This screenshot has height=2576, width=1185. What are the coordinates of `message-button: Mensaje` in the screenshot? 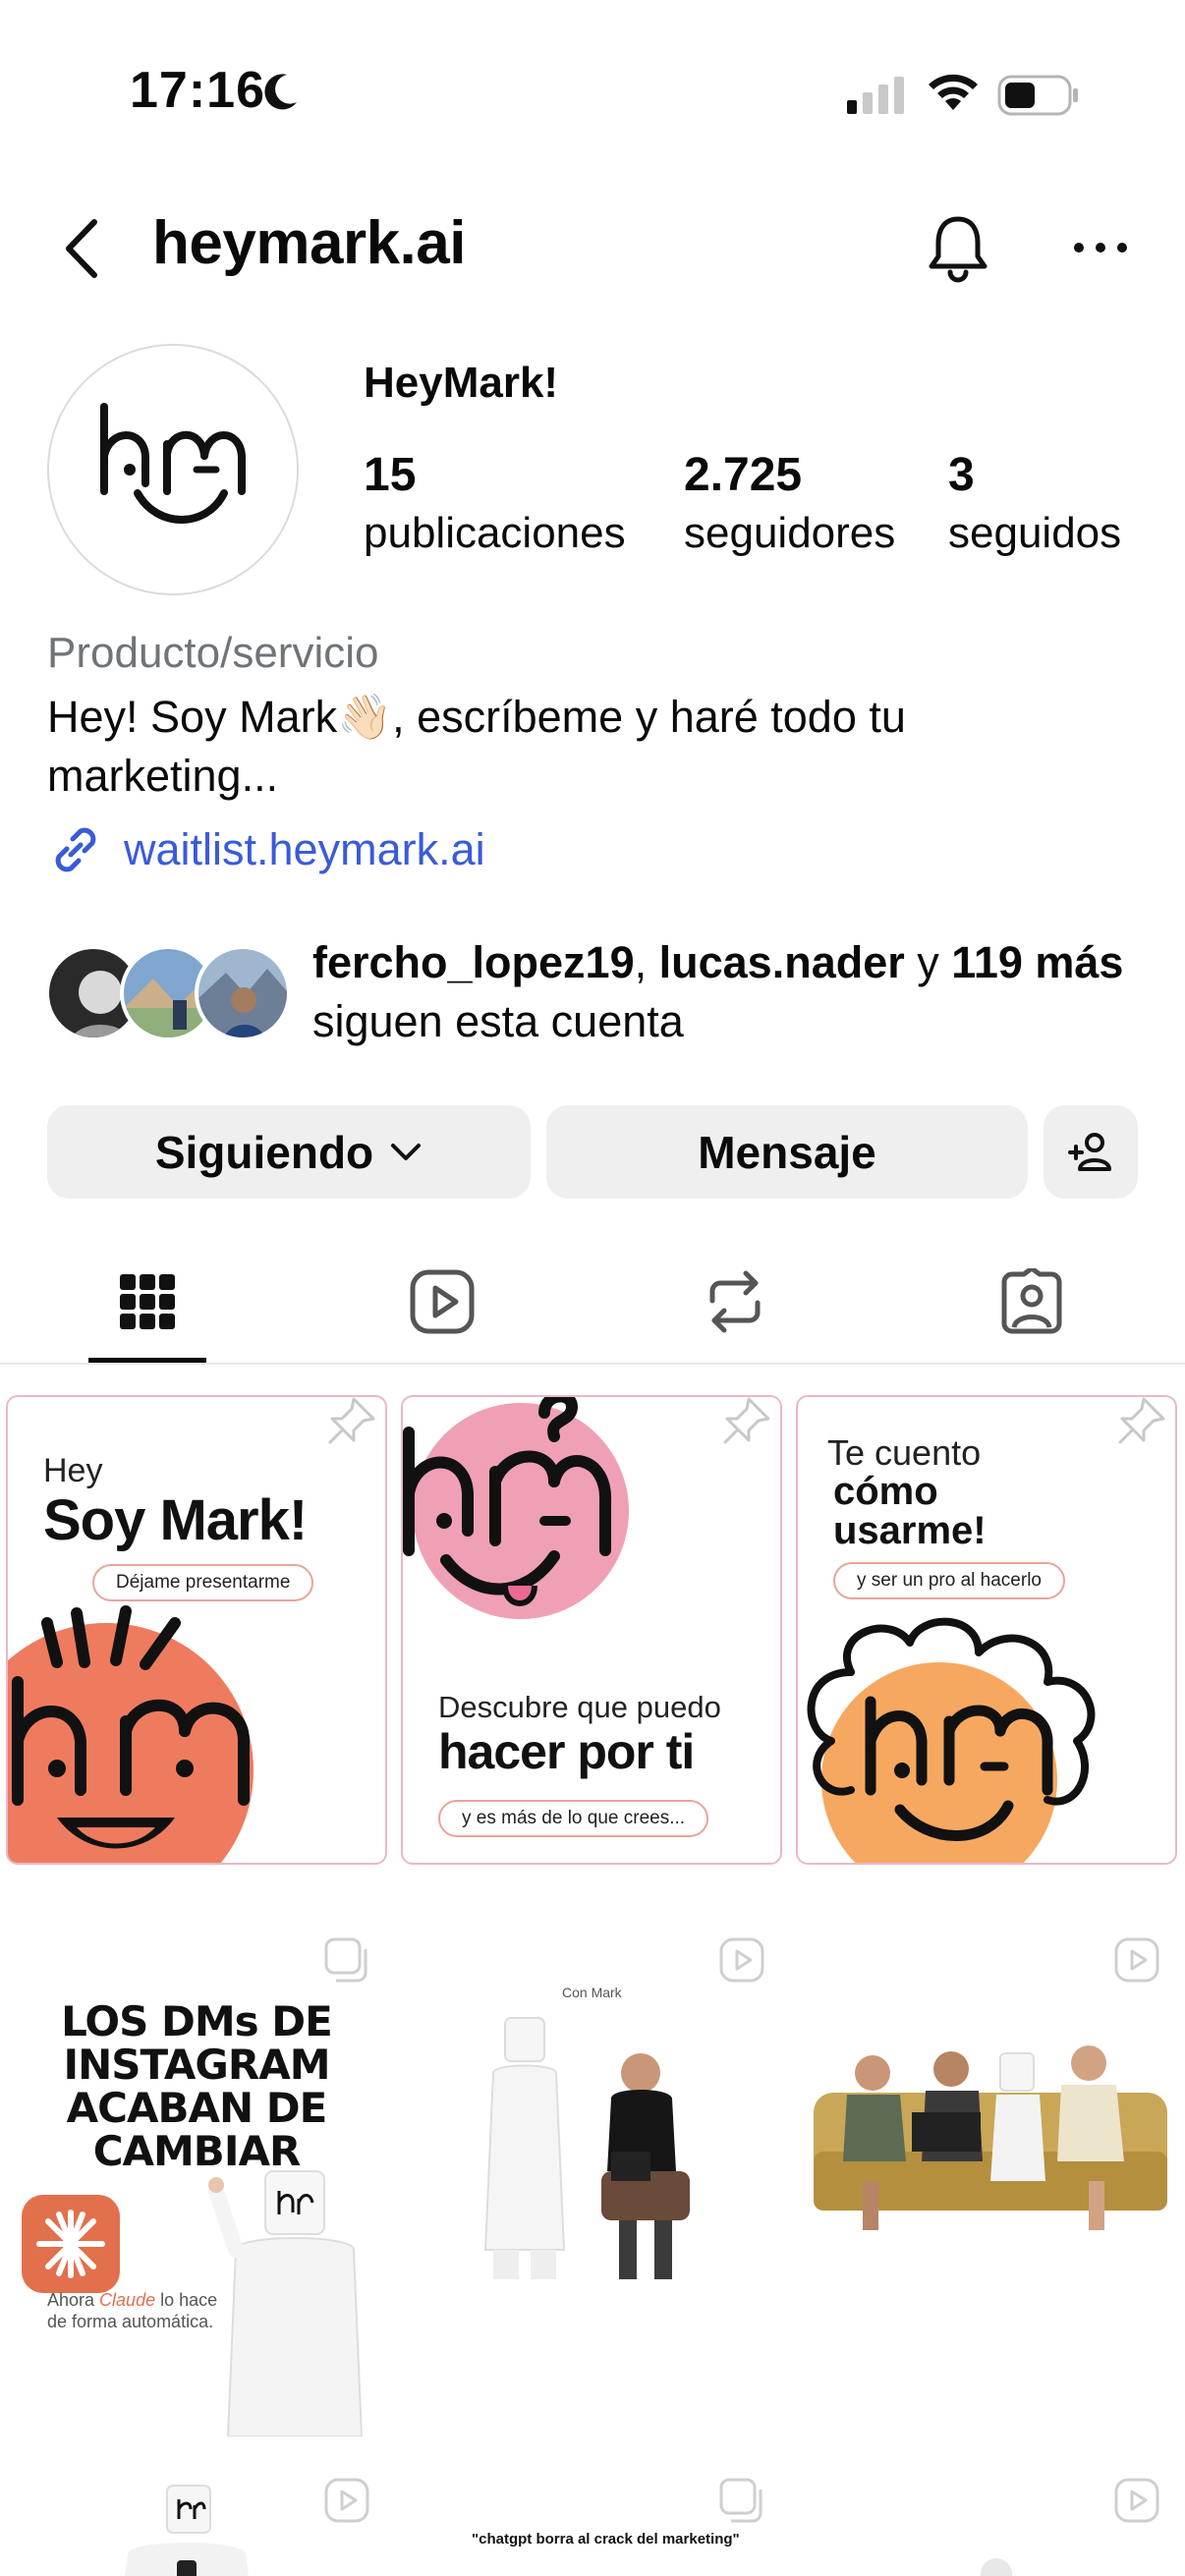 It's located at (787, 1152).